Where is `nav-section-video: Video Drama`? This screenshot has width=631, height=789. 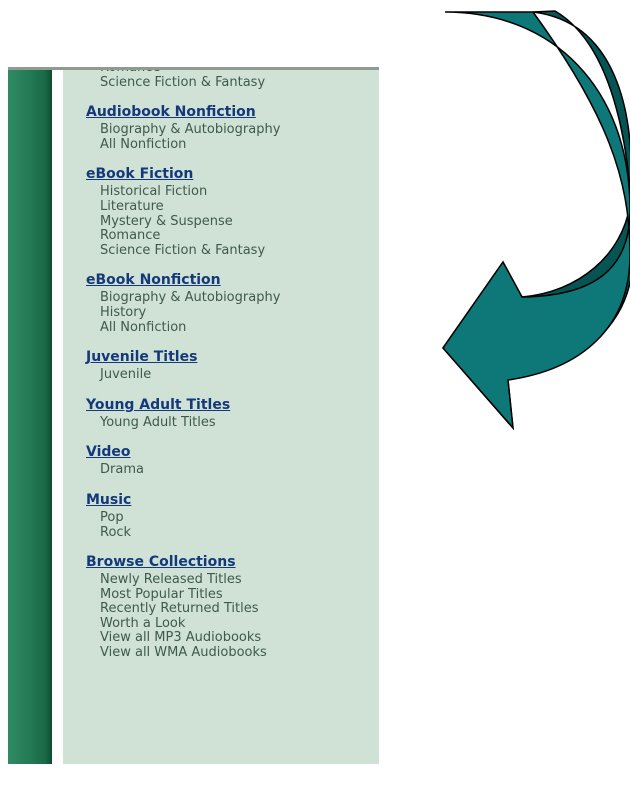
nav-section-video: Video Drama is located at coordinates (231, 460).